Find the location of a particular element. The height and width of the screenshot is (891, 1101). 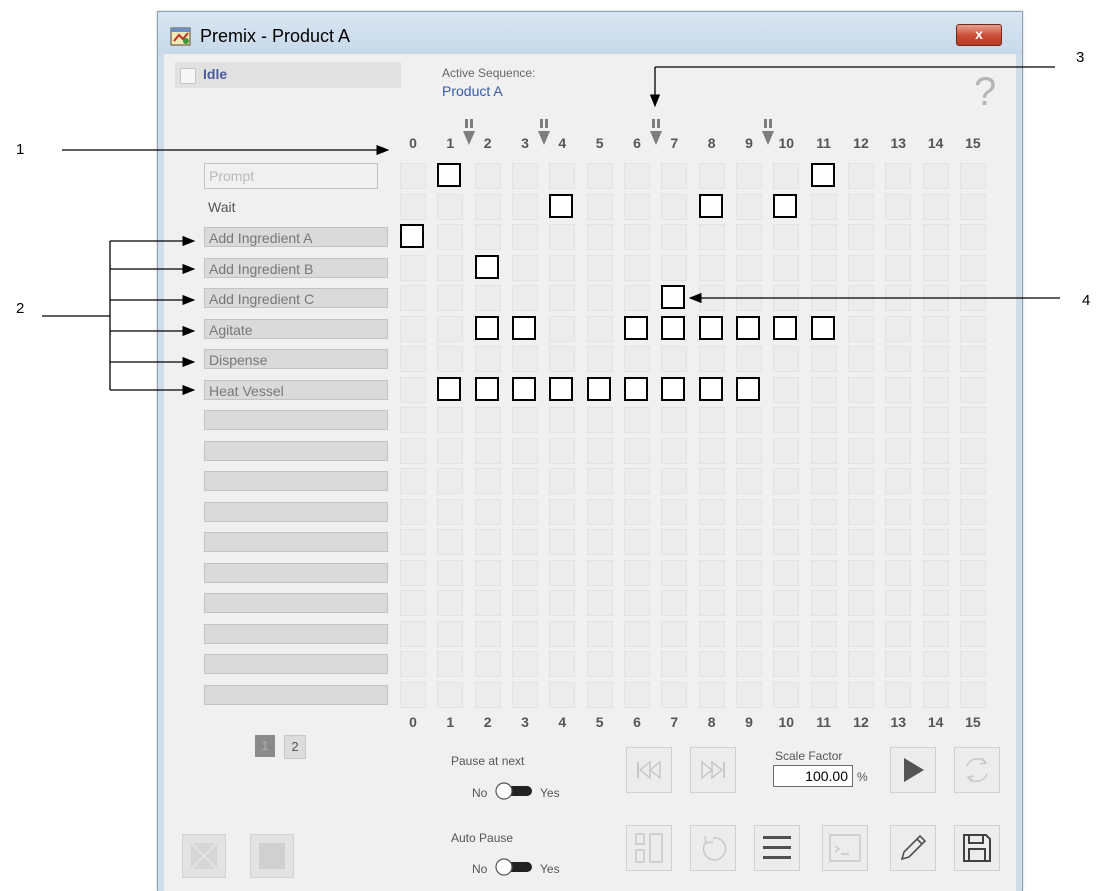

console-button is located at coordinates (845, 848).